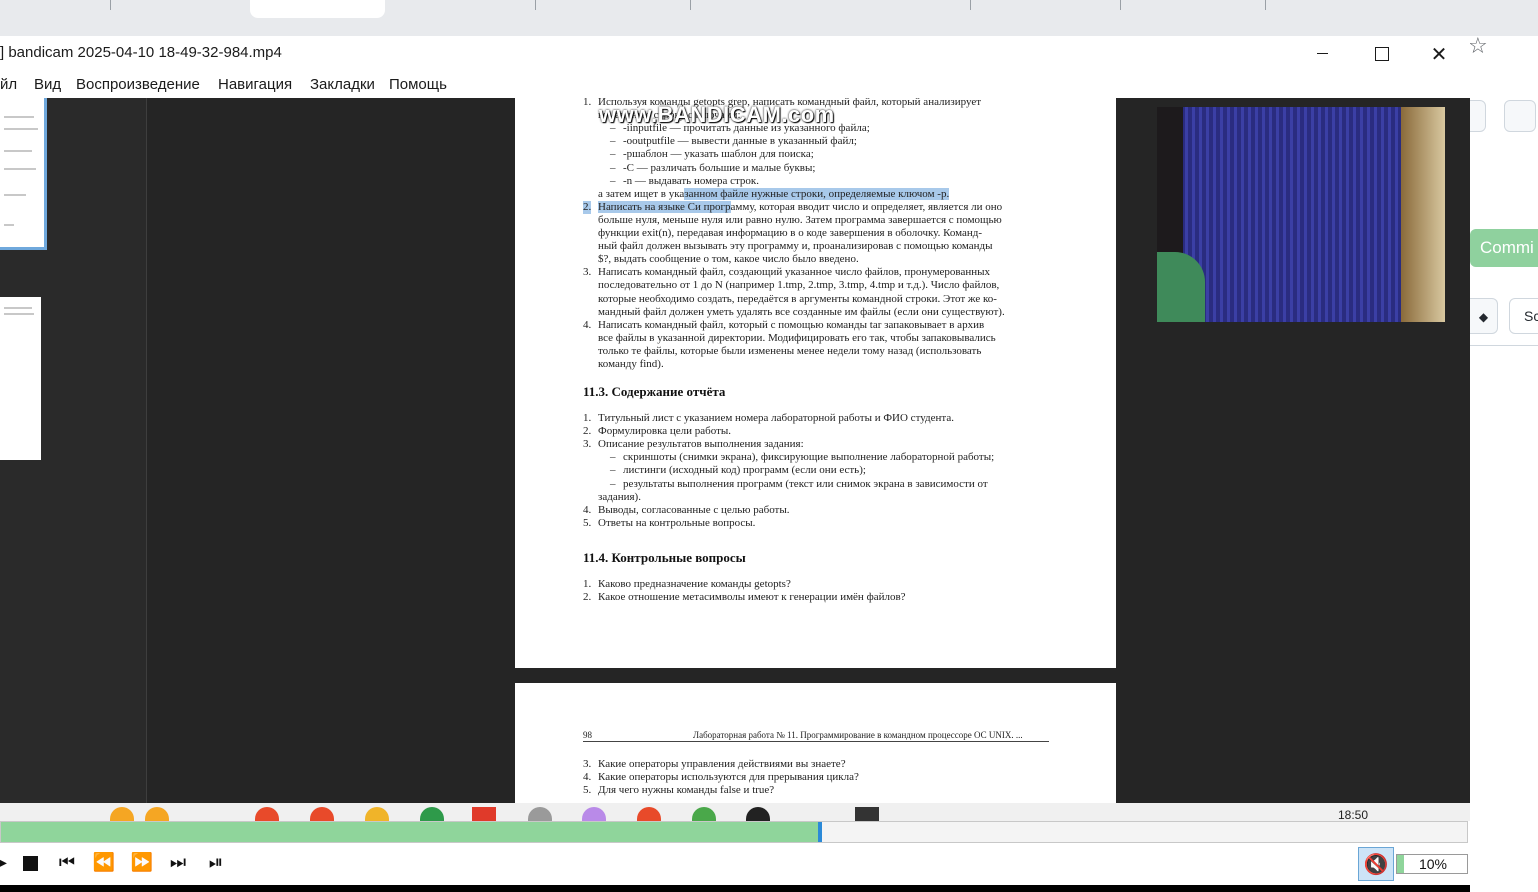 Image resolution: width=1538 pixels, height=892 pixels. Describe the element at coordinates (1523, 316) in the screenshot. I see `select-dropdown: Sc` at that location.